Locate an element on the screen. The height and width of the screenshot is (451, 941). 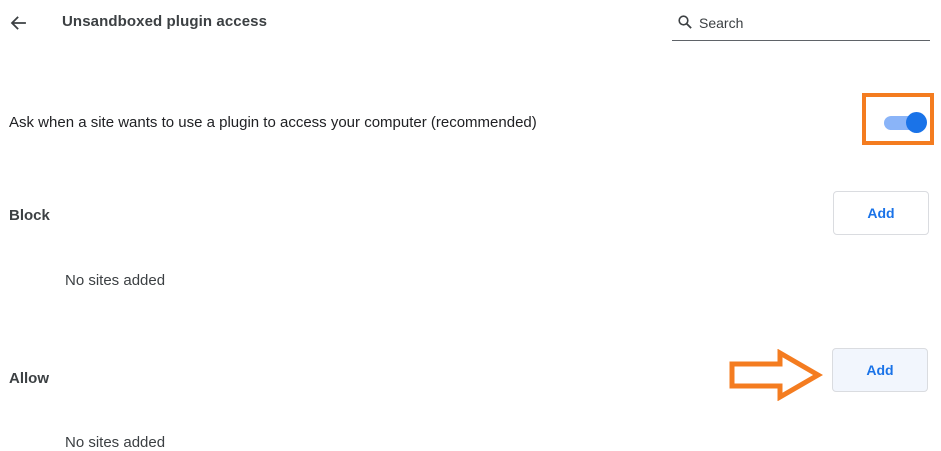
search-field is located at coordinates (801, 25).